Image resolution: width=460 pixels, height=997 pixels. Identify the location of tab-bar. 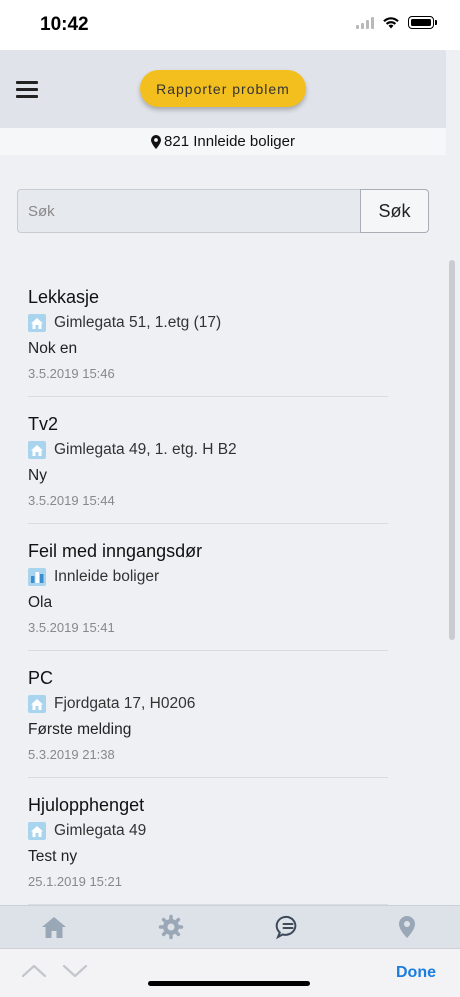
(230, 927).